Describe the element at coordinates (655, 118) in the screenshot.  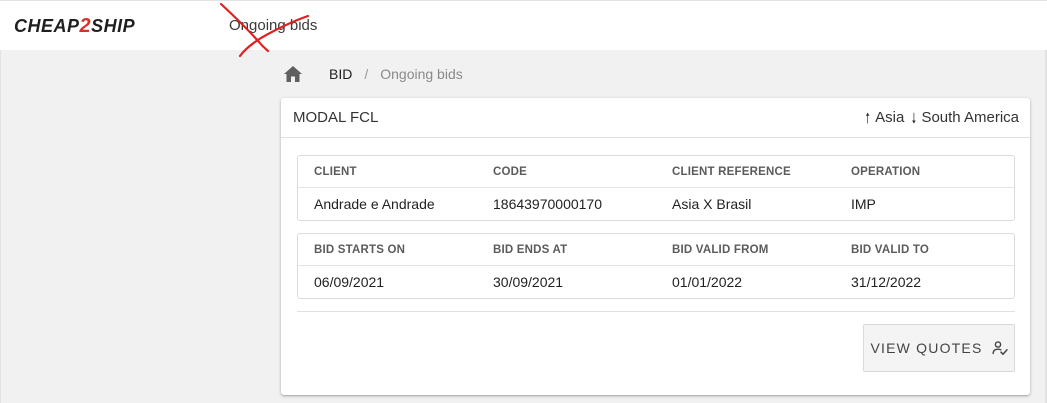
I see `card-header: MODAL FCL 🠑 Asia 🠓 South America` at that location.